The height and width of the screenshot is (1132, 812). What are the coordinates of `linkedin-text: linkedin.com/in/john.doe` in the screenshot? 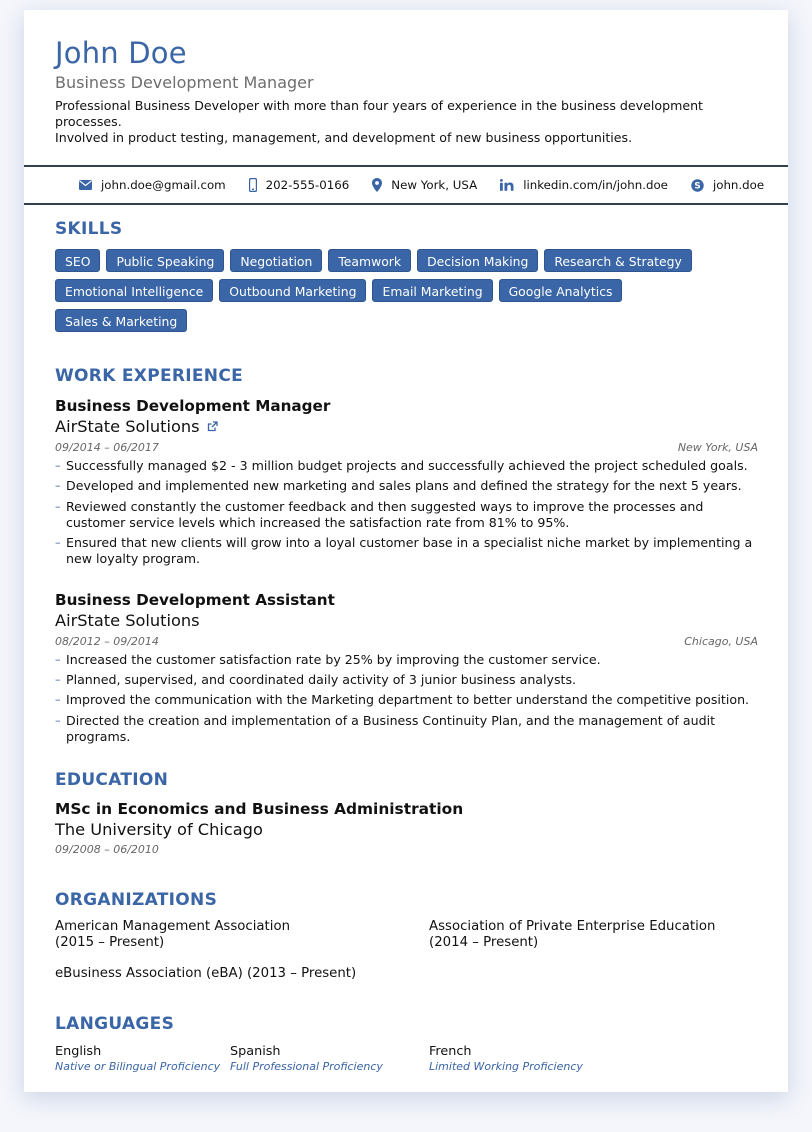 It's located at (595, 185).